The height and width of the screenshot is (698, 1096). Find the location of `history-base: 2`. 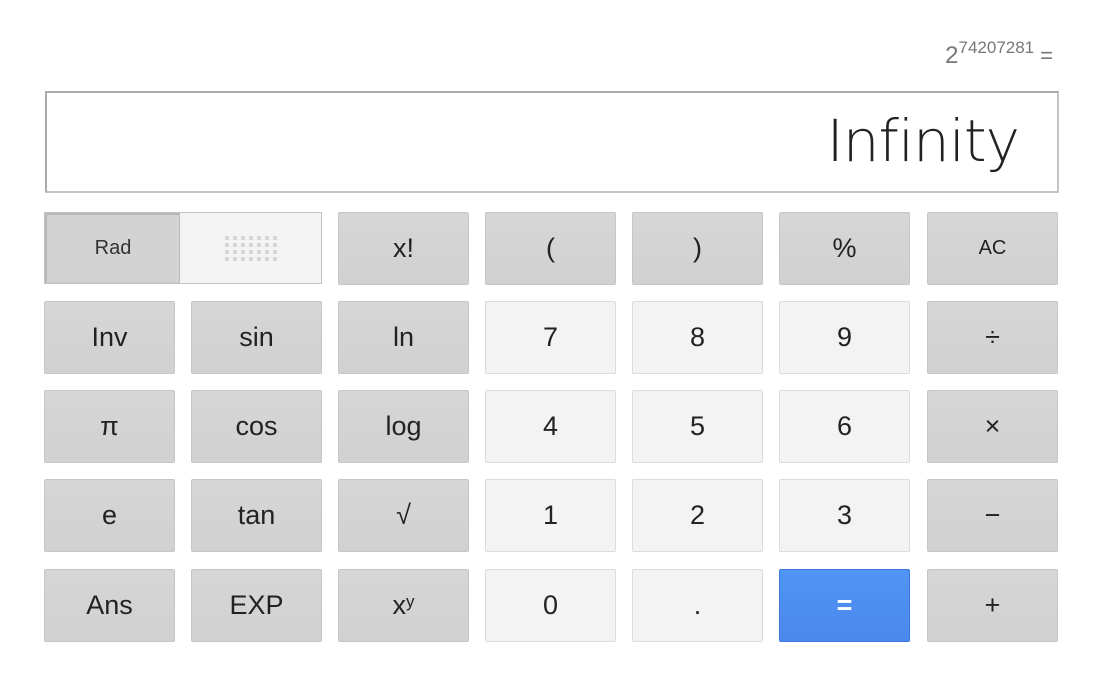

history-base: 2 is located at coordinates (952, 55).